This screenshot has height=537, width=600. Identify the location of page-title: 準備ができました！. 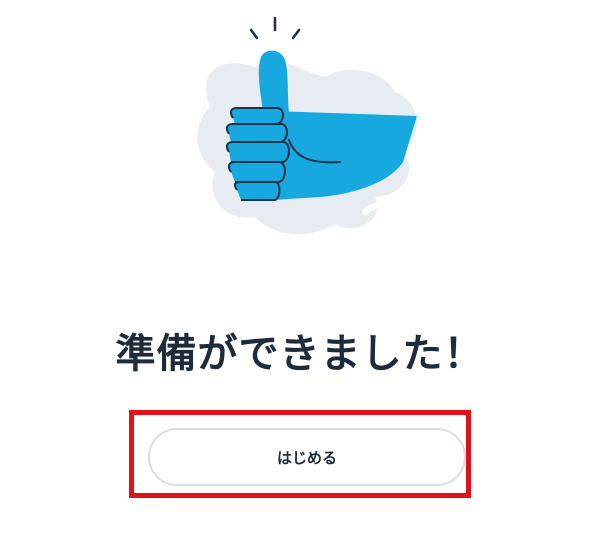
(300, 354).